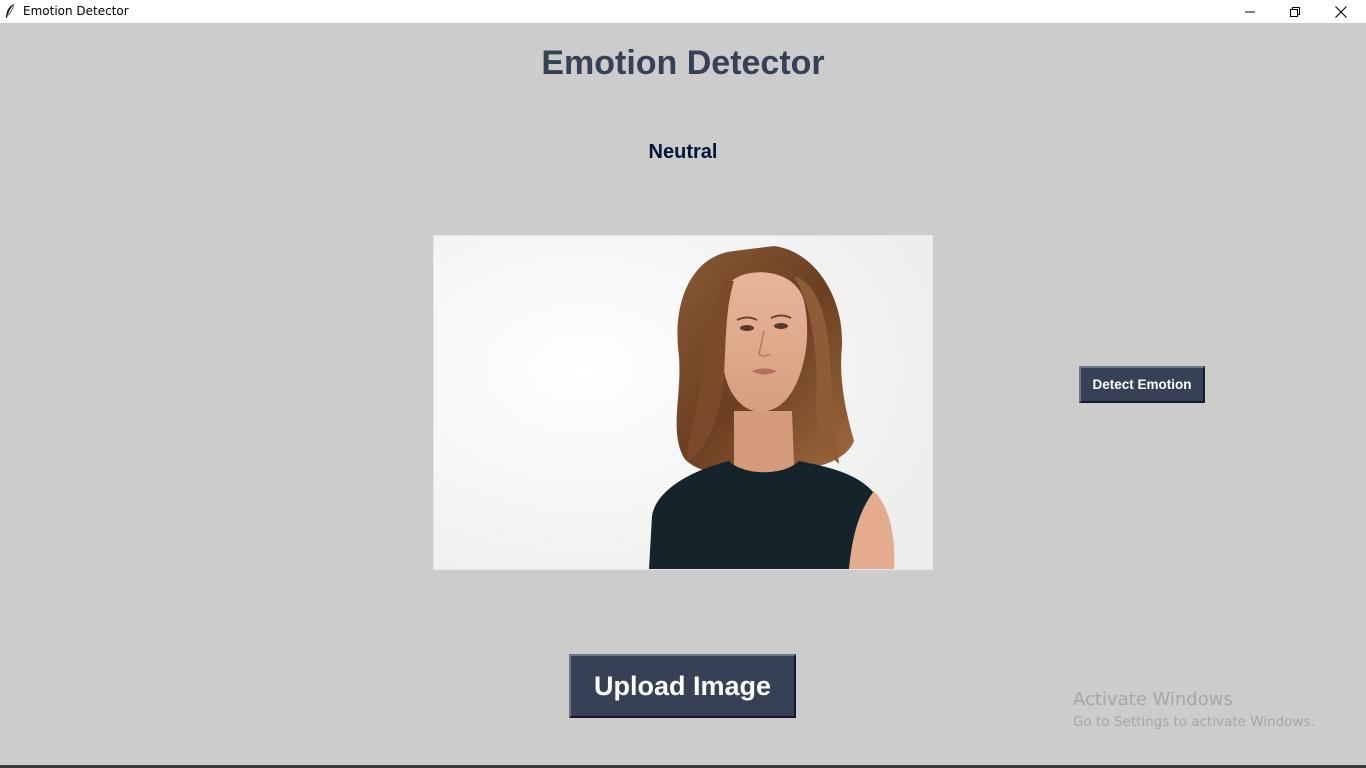 This screenshot has width=1366, height=768. I want to click on window-title: Emotion Detector, so click(76, 11).